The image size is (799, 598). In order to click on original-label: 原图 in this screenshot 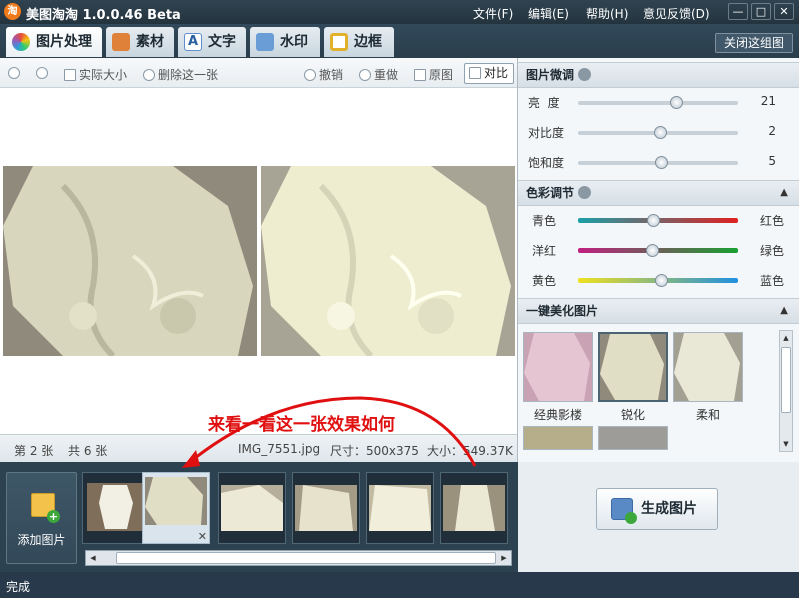, I will do `click(441, 75)`.